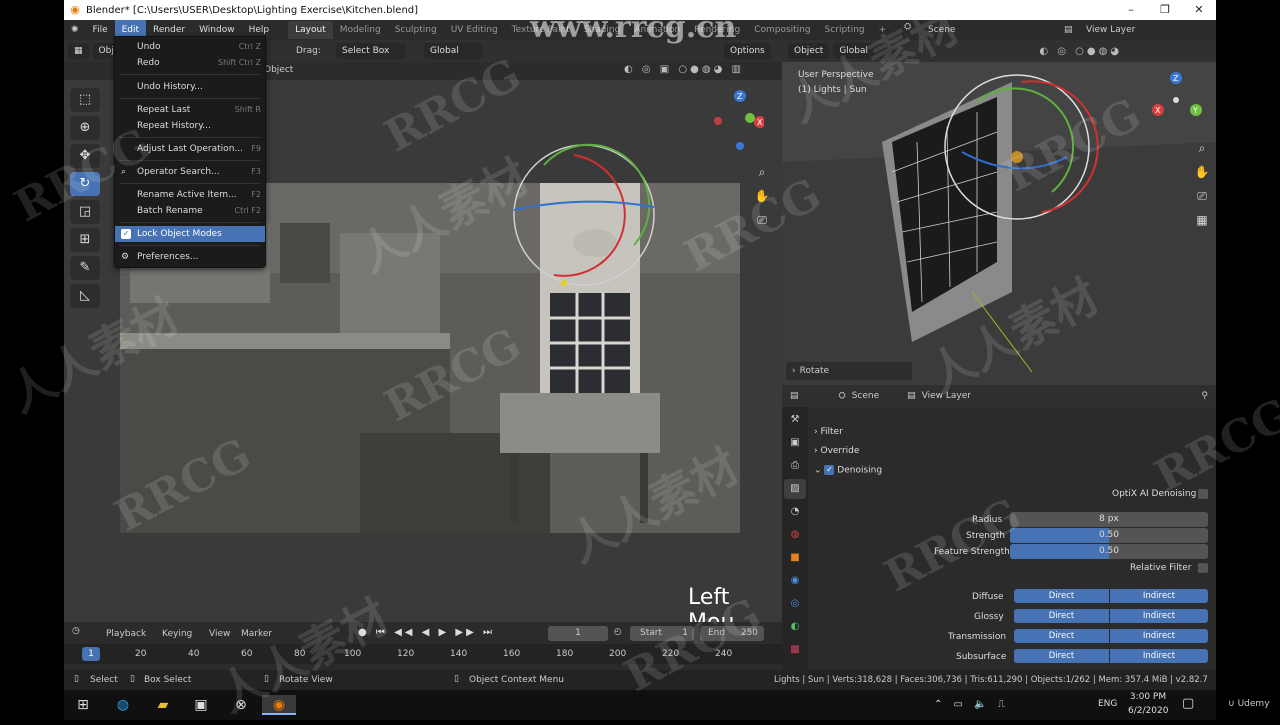 This screenshot has height=725, width=1280. Describe the element at coordinates (1110, 30) in the screenshot. I see `view-layer-selector: View Layer` at that location.